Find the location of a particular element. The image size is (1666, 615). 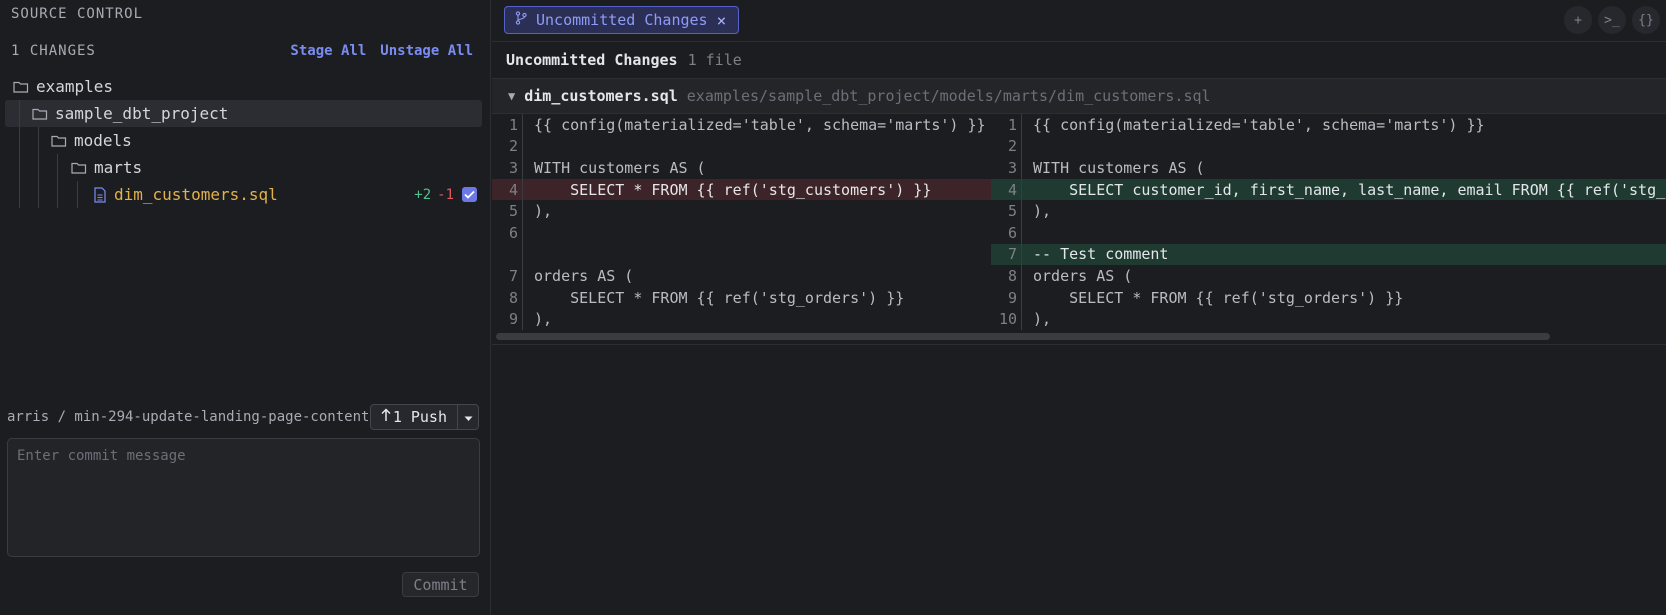

code-line is located at coordinates (741, 254).